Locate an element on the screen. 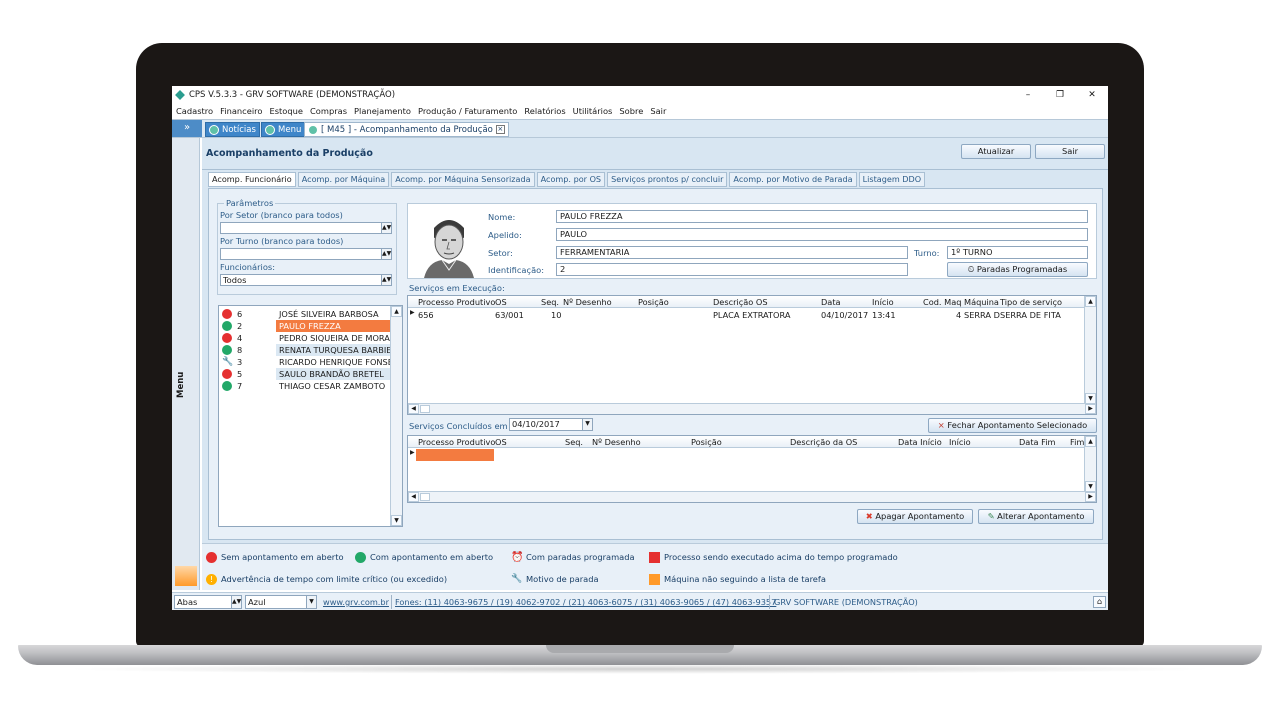 The width and height of the screenshot is (1280, 720). menu-financeiro: Financeiro is located at coordinates (241, 111).